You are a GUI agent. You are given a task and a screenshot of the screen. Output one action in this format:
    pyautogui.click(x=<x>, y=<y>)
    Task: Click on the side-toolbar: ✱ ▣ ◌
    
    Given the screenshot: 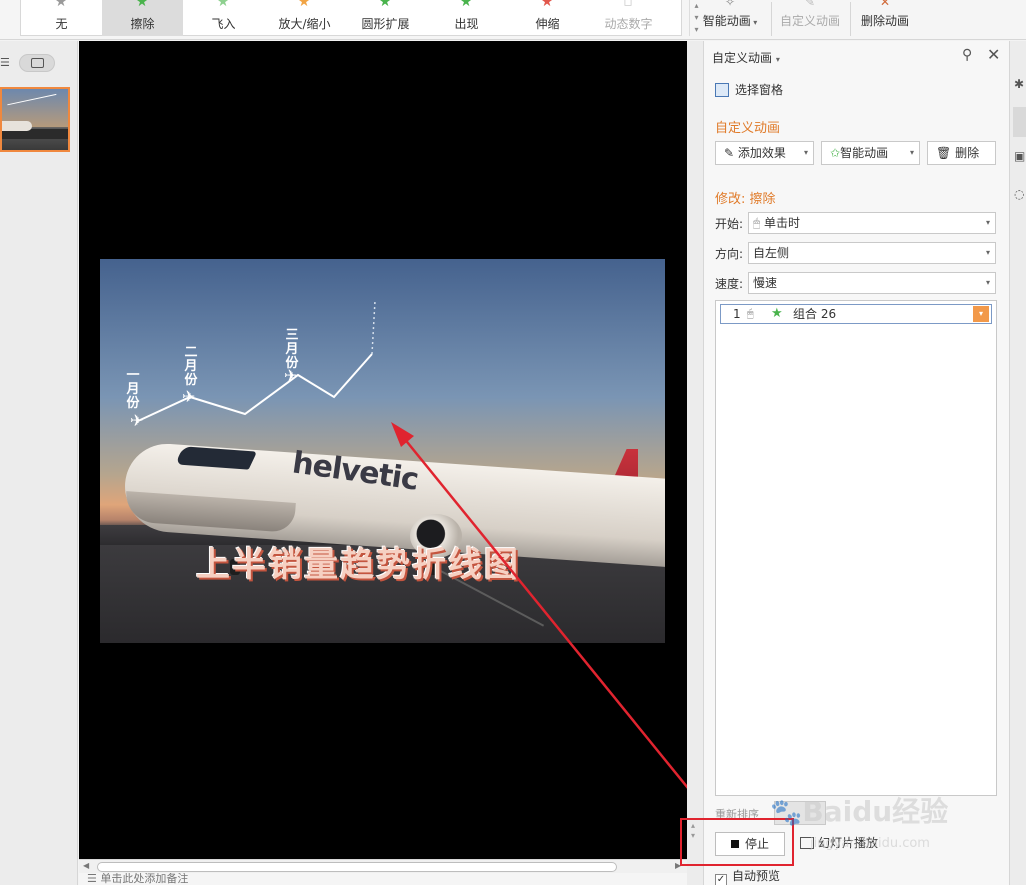 What is the action you would take?
    pyautogui.click(x=1017, y=463)
    